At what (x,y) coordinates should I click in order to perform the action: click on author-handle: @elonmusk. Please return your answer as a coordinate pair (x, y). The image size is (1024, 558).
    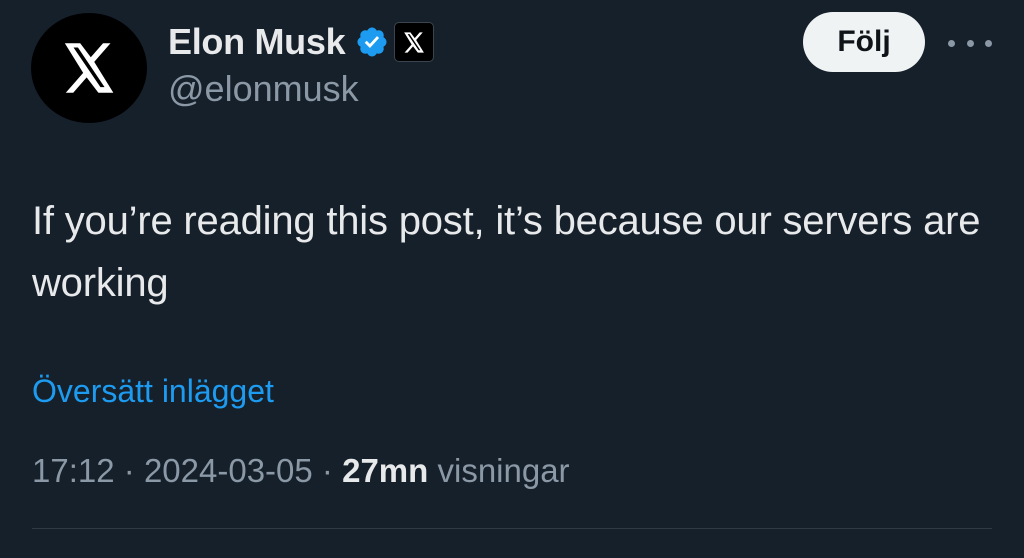
    Looking at the image, I should click on (263, 89).